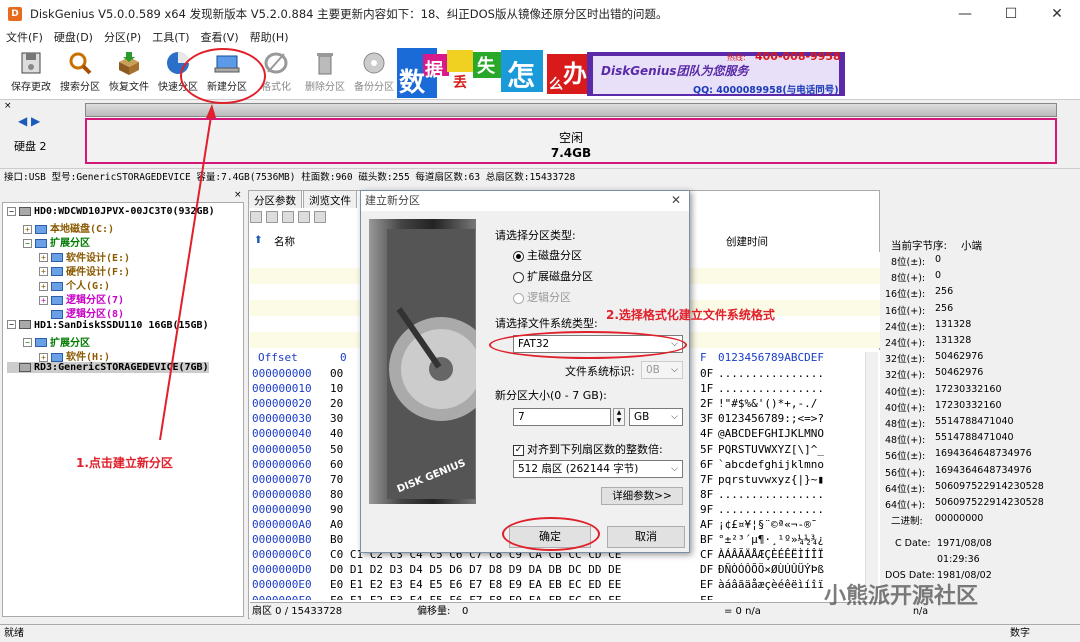  Describe the element at coordinates (690, 315) in the screenshot. I see `annotation-step2: 2.选择格式化建立文件系统格式` at that location.